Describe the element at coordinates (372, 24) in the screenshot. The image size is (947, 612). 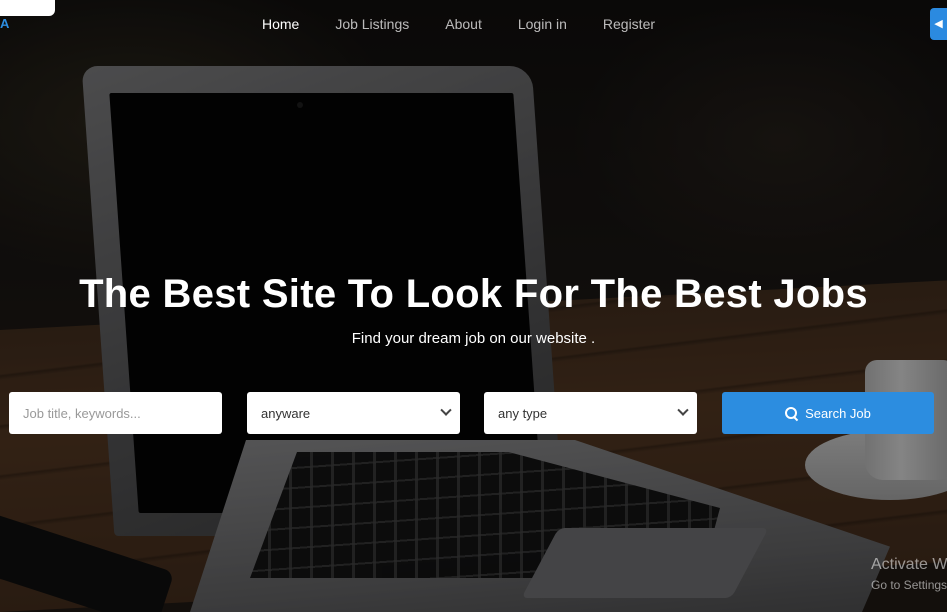
I see `nav-item-job-listings: Job Listings` at that location.